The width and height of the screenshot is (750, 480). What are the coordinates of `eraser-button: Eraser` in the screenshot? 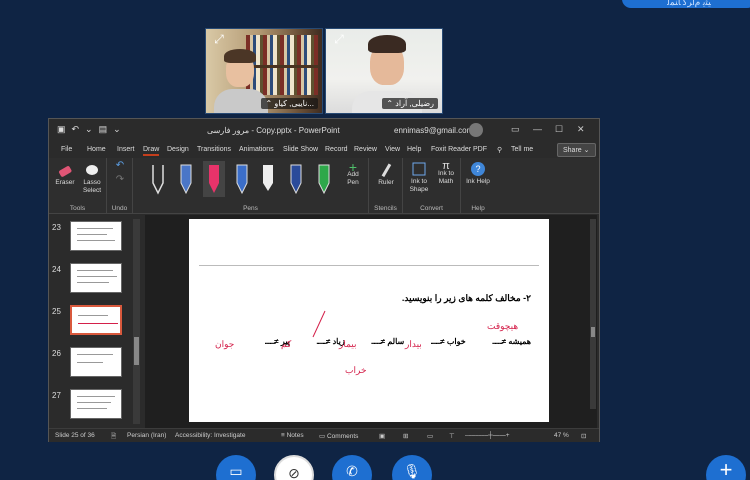 It's located at (65, 175).